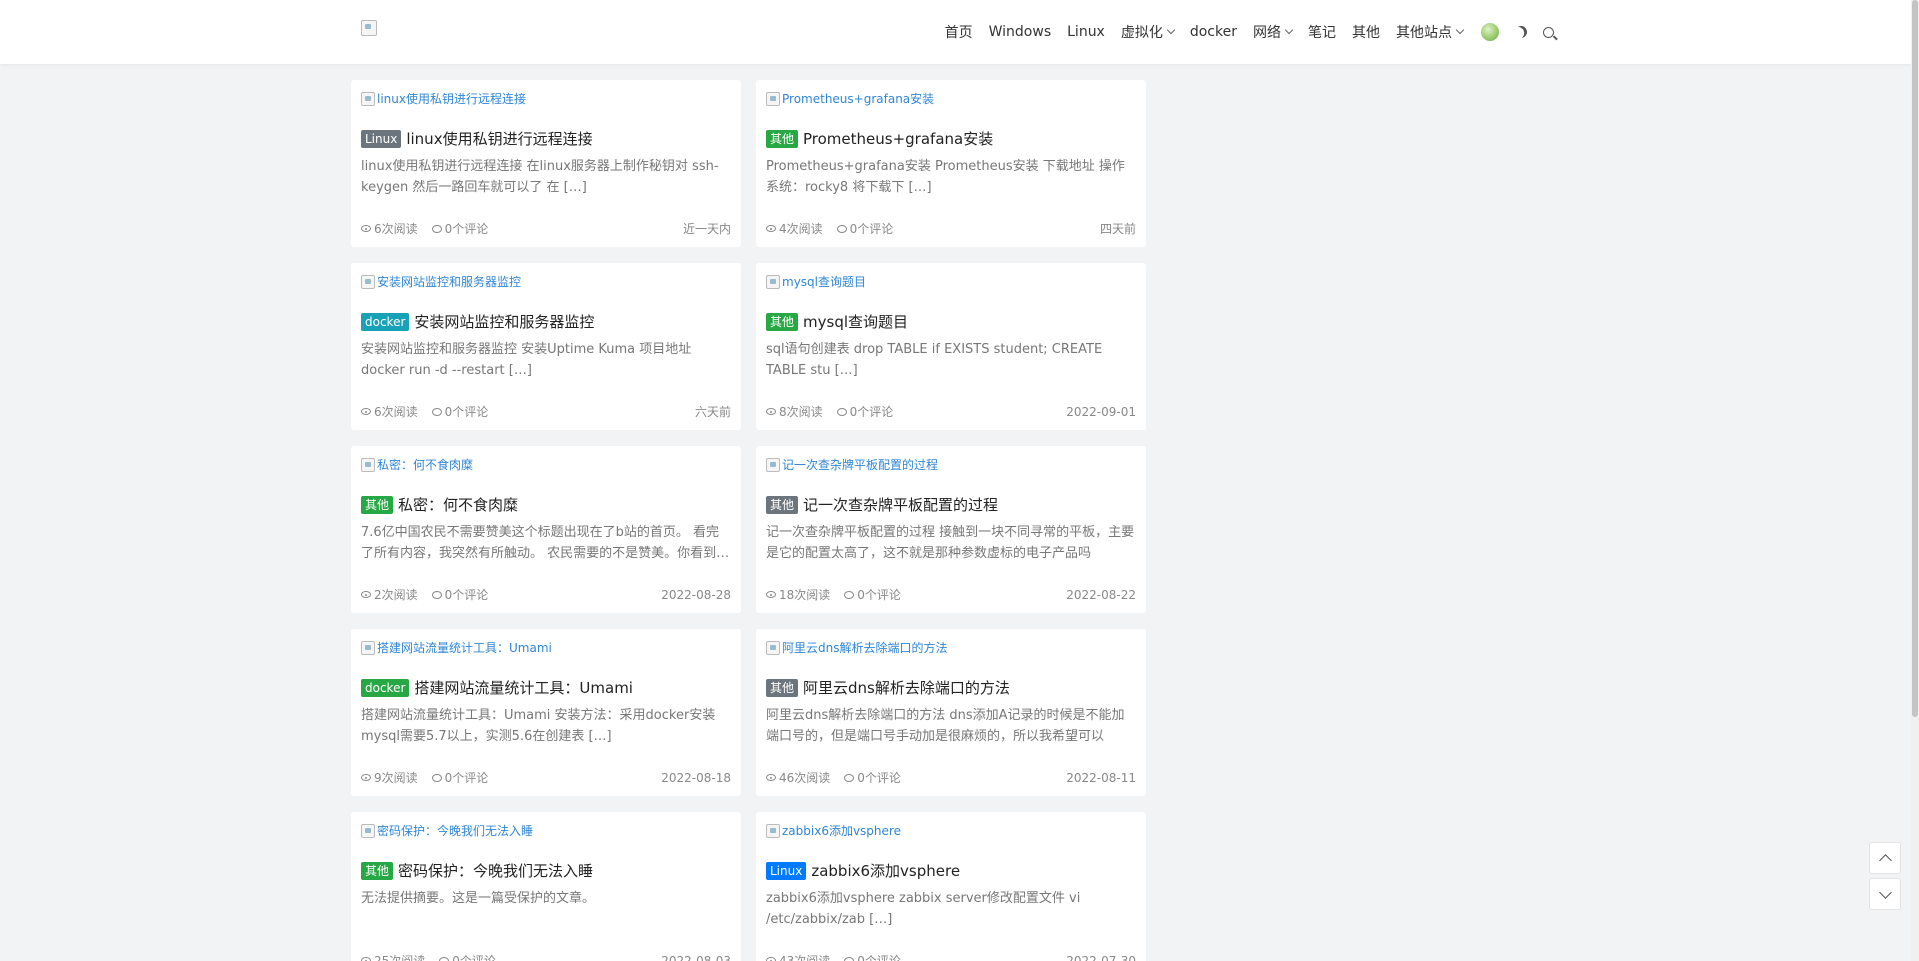 This screenshot has width=1919, height=961. I want to click on post-title: mysql查询题目, so click(855, 321).